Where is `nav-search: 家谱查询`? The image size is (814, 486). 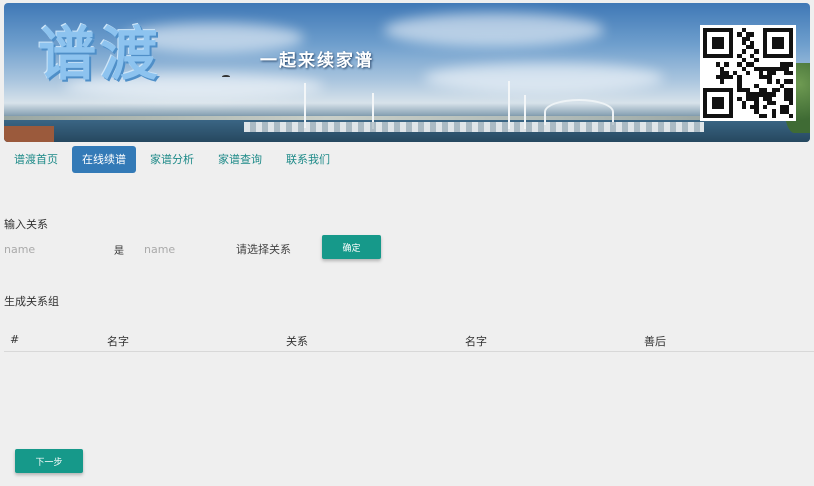 nav-search: 家谱查询 is located at coordinates (240, 159).